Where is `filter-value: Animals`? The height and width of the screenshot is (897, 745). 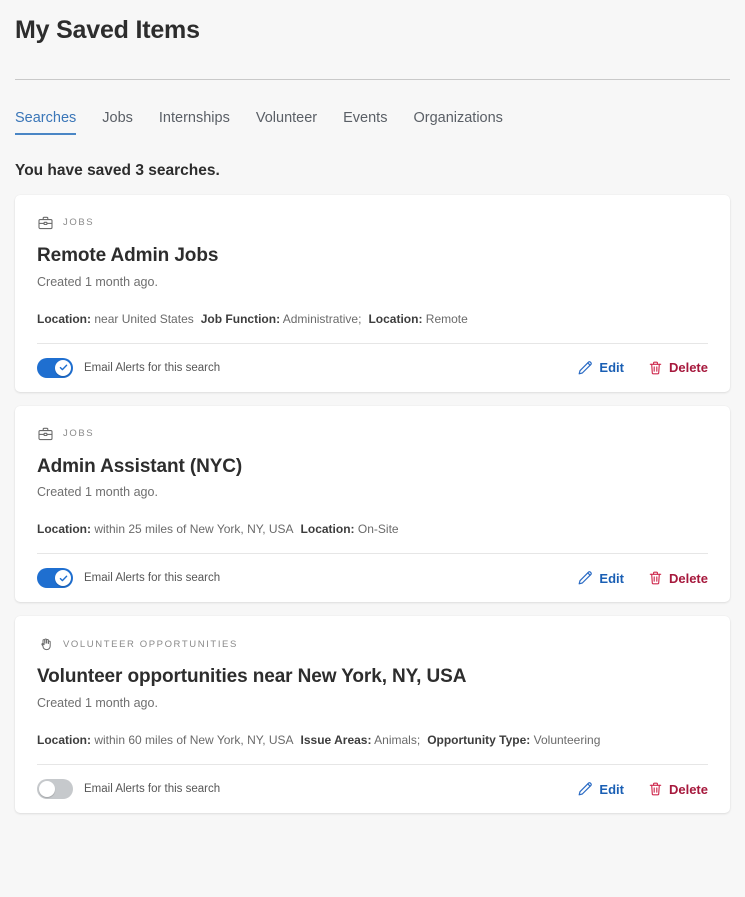
filter-value: Animals is located at coordinates (395, 740).